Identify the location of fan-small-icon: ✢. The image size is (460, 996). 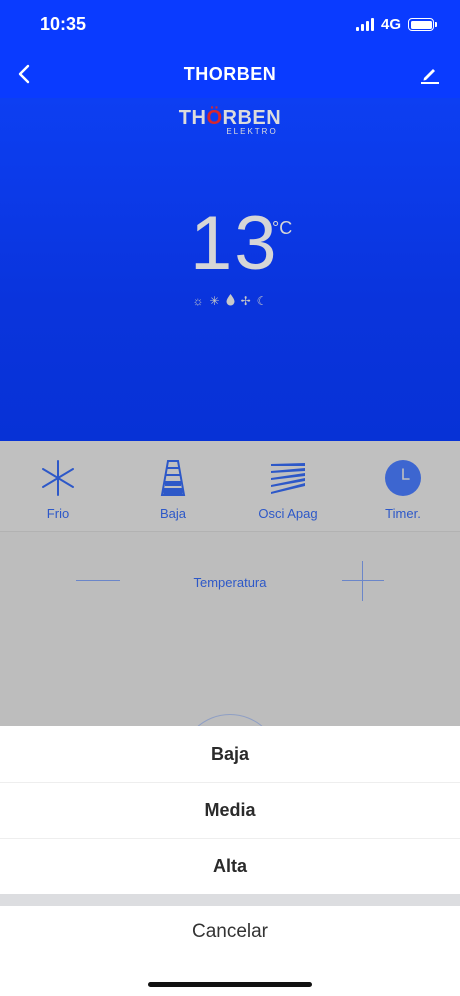
(245, 301).